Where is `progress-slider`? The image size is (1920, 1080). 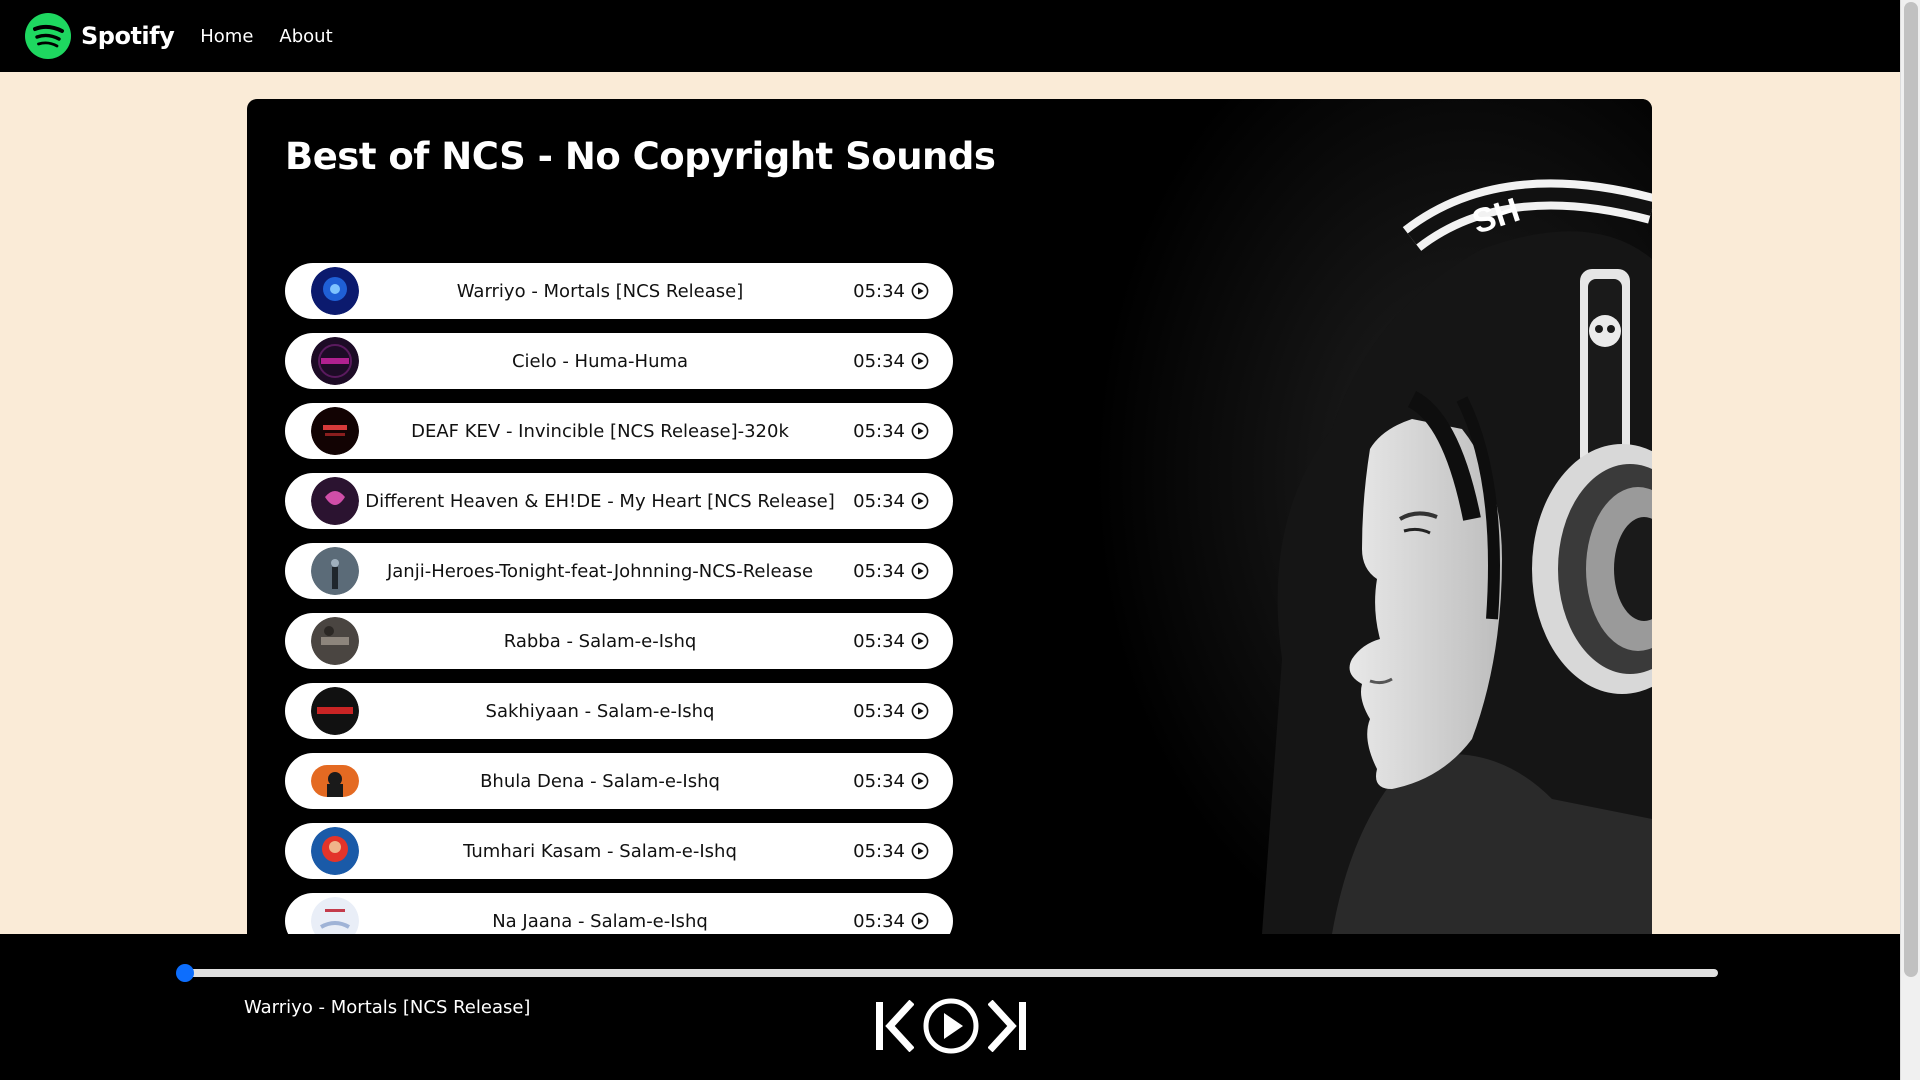
progress-slider is located at coordinates (947, 973).